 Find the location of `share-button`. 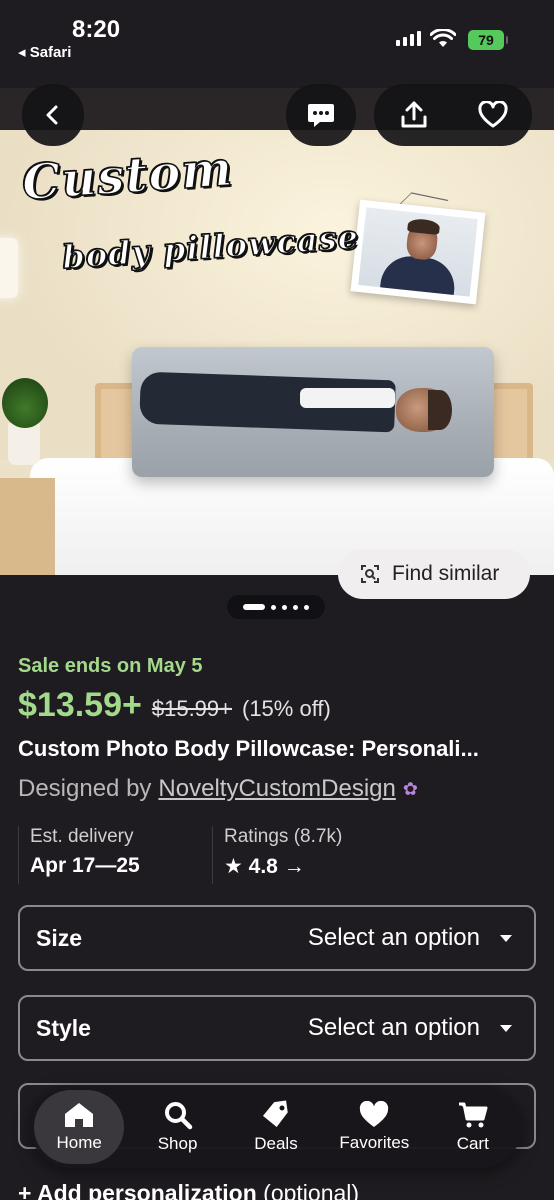

share-button is located at coordinates (413, 115).